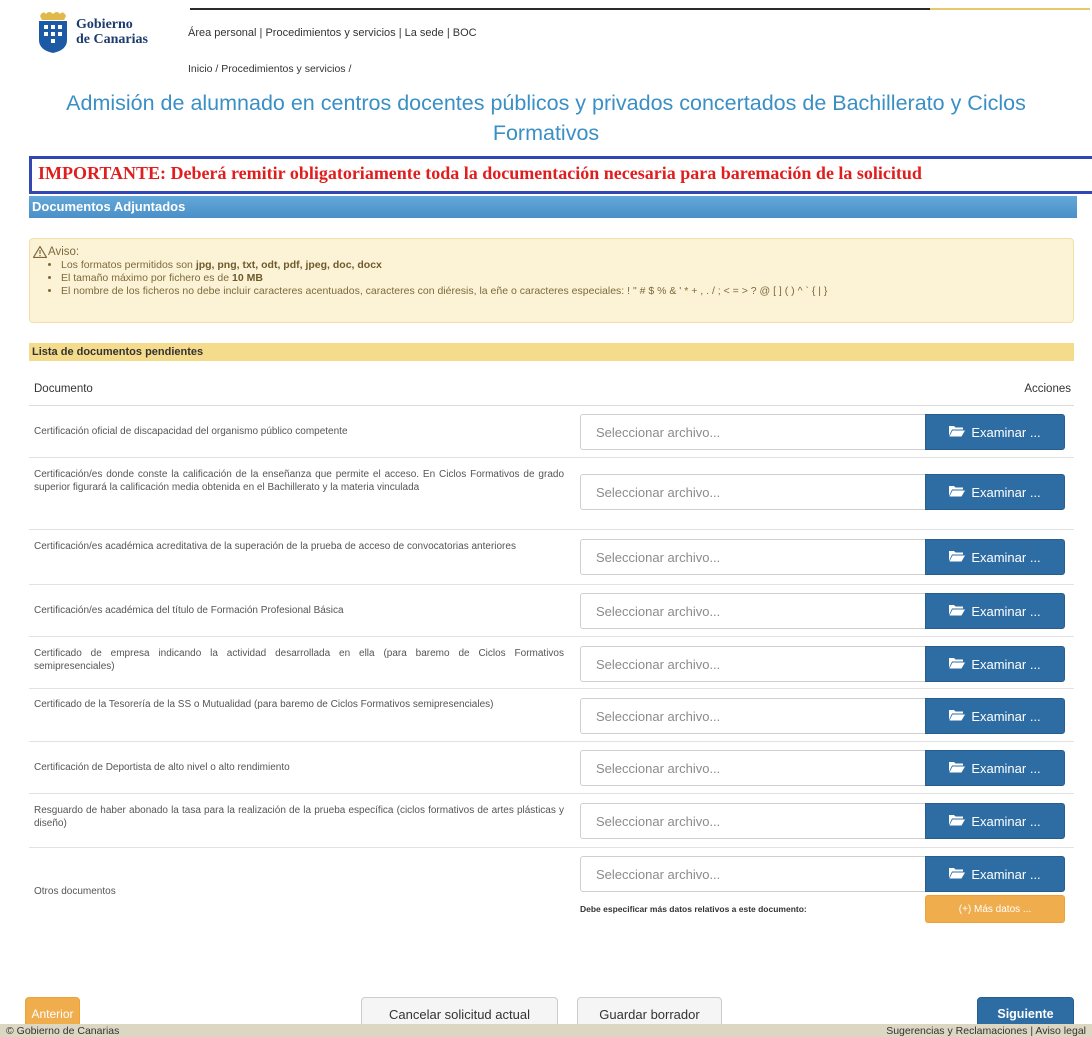 The image size is (1092, 1037). Describe the element at coordinates (552, 252) in the screenshot. I see `alert-title: Aviso:` at that location.